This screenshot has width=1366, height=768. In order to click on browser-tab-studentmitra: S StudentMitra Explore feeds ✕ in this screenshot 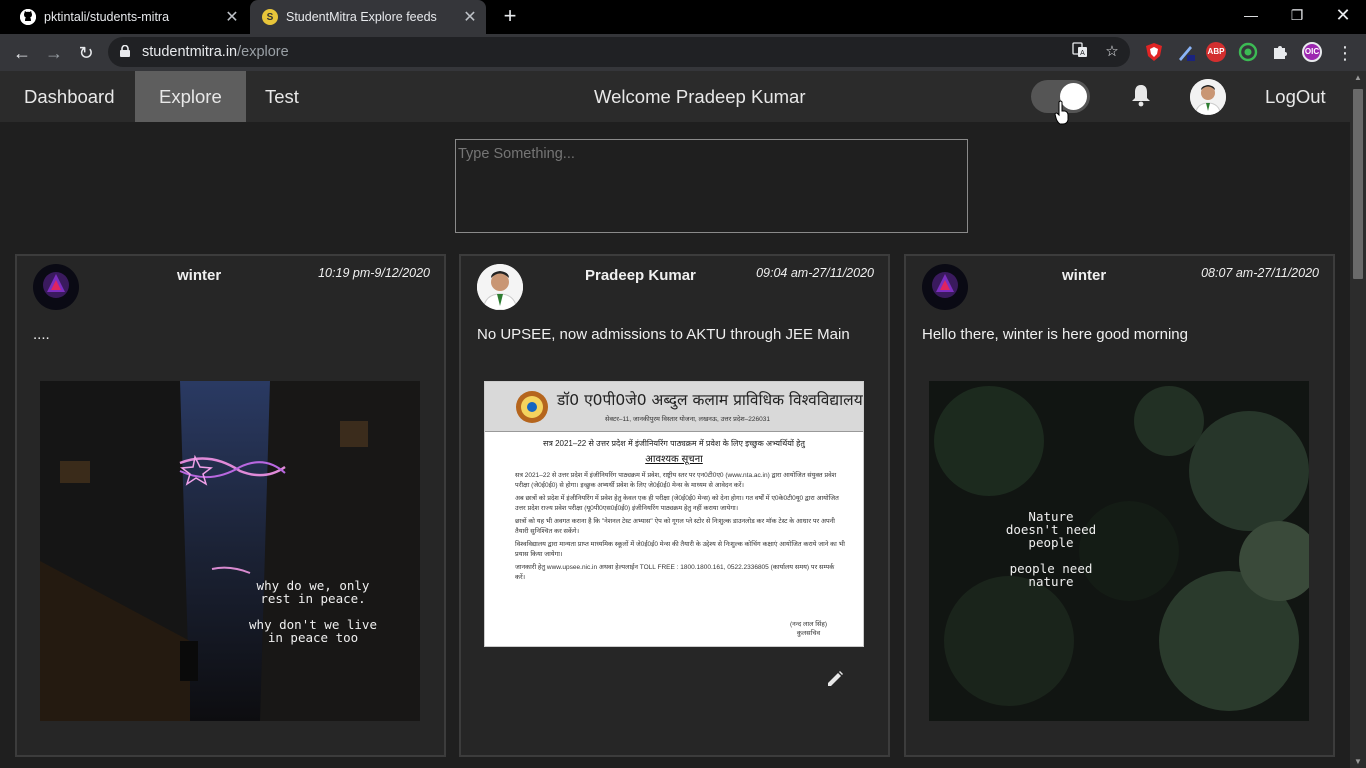, I will do `click(368, 17)`.